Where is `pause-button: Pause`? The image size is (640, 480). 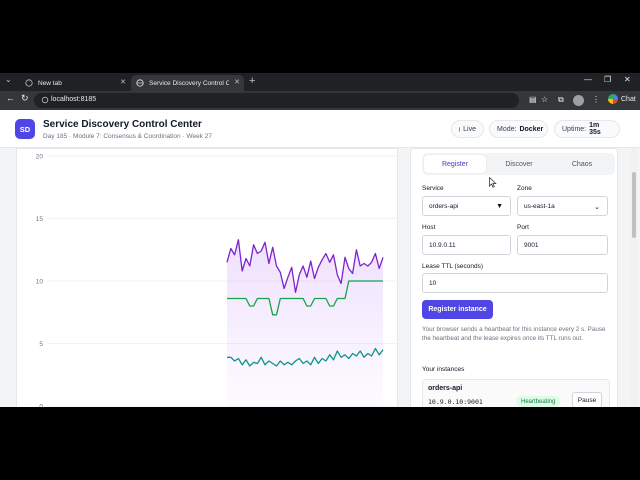
pause-button: Pause is located at coordinates (587, 399).